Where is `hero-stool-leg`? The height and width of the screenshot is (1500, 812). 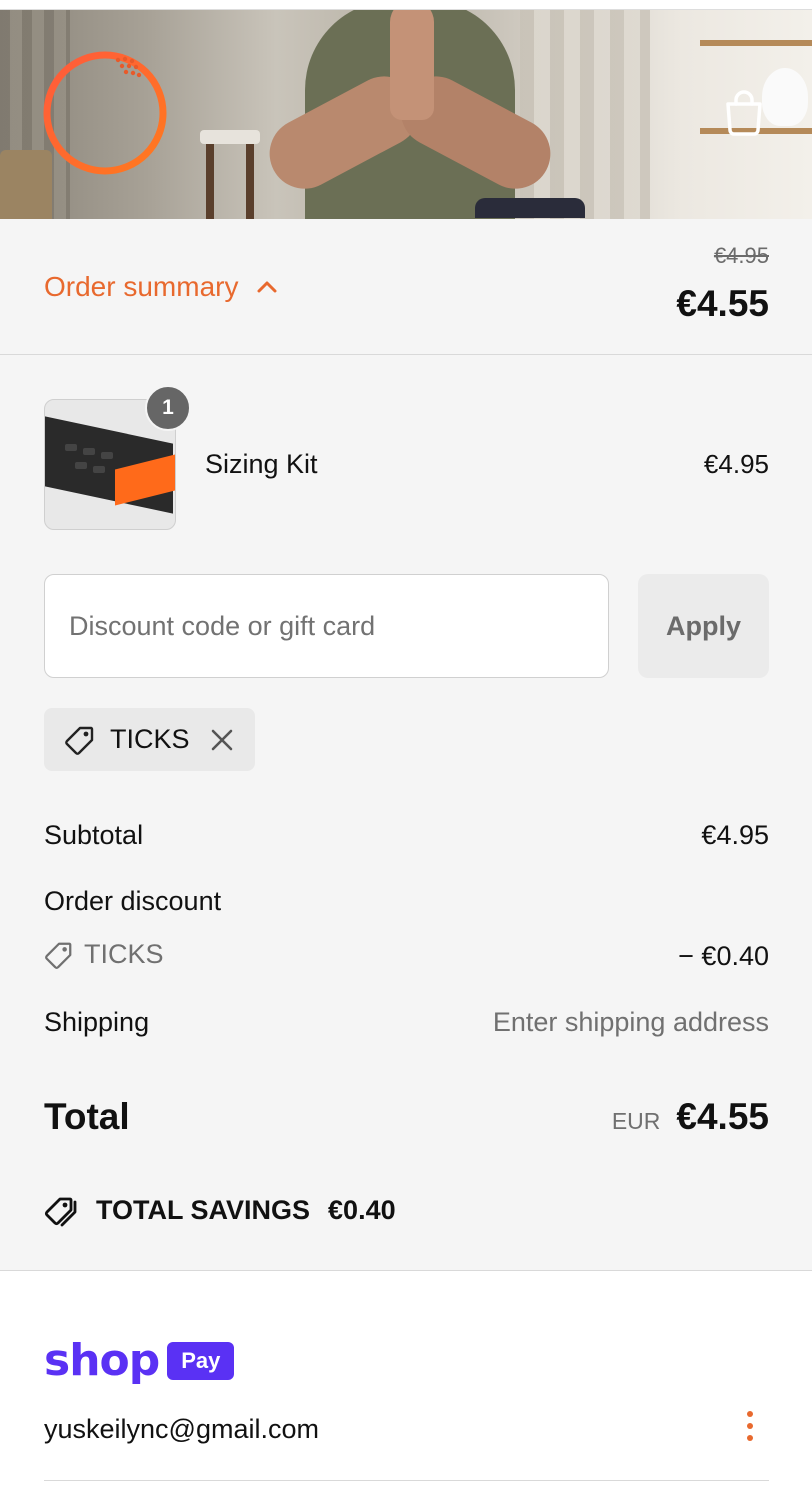 hero-stool-leg is located at coordinates (210, 181).